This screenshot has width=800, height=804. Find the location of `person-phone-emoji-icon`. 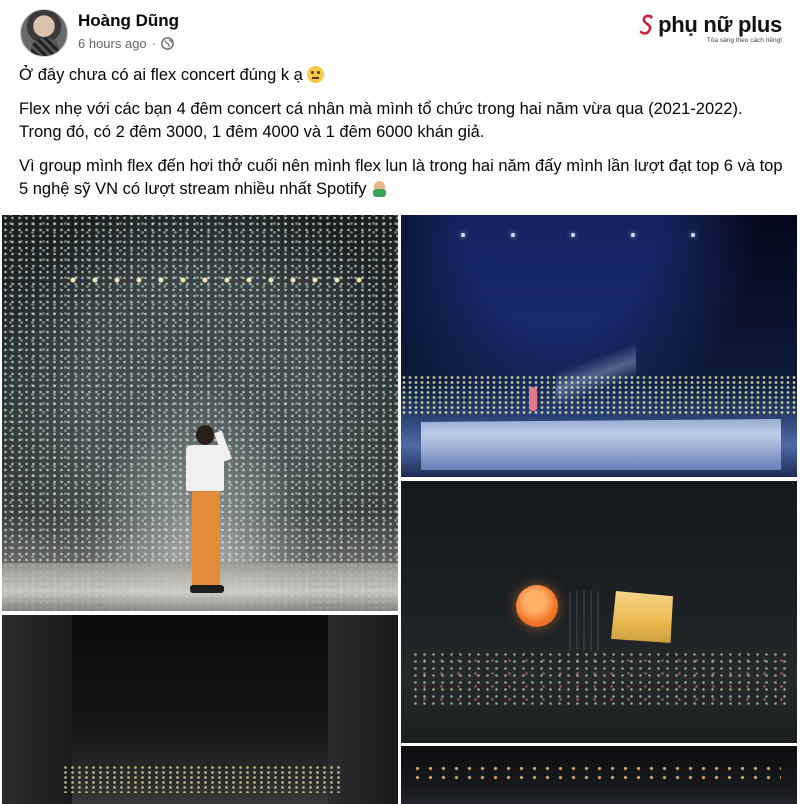

person-phone-emoji-icon is located at coordinates (379, 188).